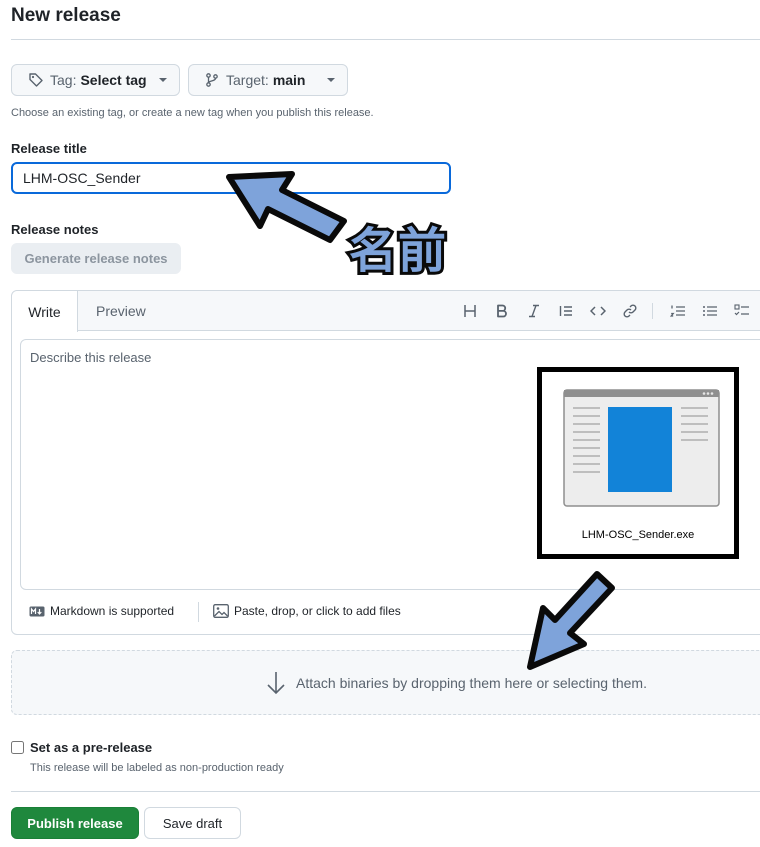 This screenshot has height=847, width=760. I want to click on add-files-label: Paste, drop, or click to add files, so click(317, 611).